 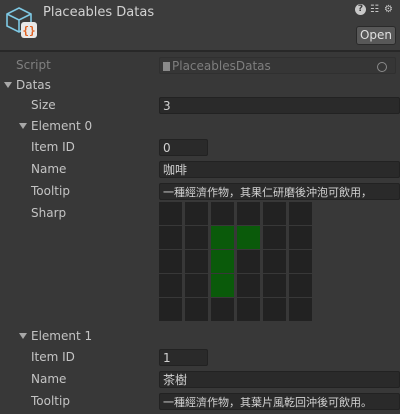 What do you see at coordinates (200, 337) in the screenshot?
I see `element-1-foldout: Element 1` at bounding box center [200, 337].